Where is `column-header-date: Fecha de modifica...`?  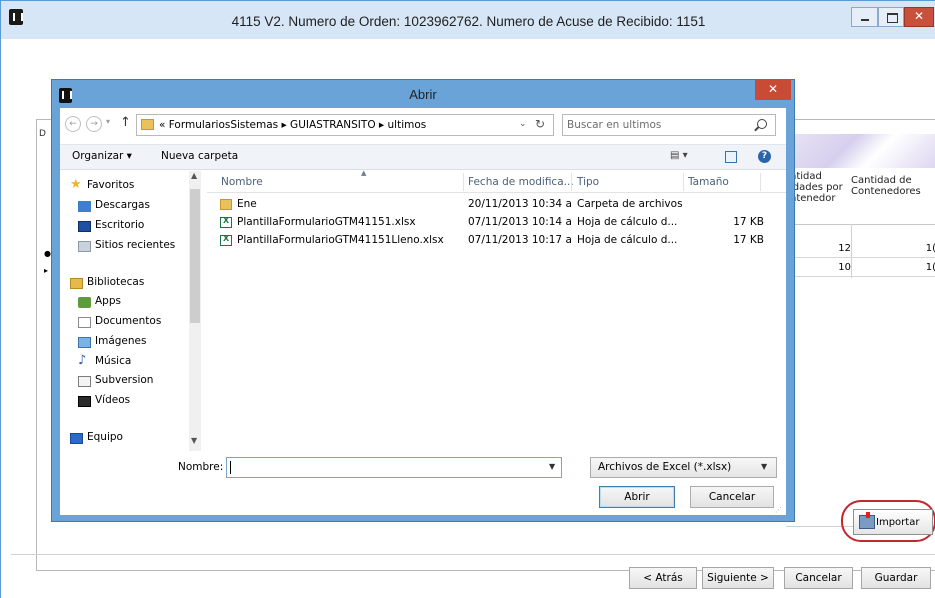 column-header-date: Fecha de modifica... is located at coordinates (521, 182).